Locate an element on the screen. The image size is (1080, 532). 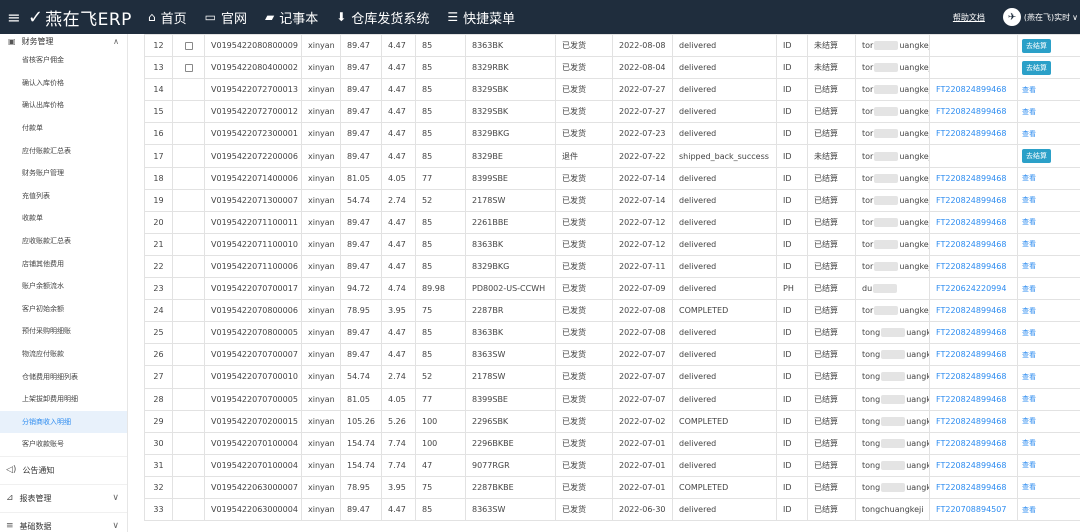
sidebar-section: ◁) 公告通知 is located at coordinates (63, 469).